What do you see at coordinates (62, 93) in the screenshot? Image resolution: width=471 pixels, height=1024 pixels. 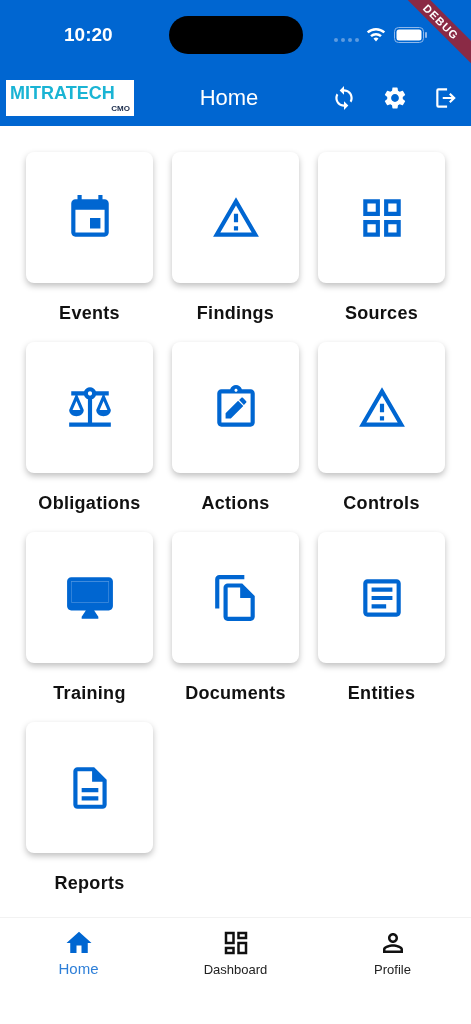 I see `logo-text: MITRATECH` at bounding box center [62, 93].